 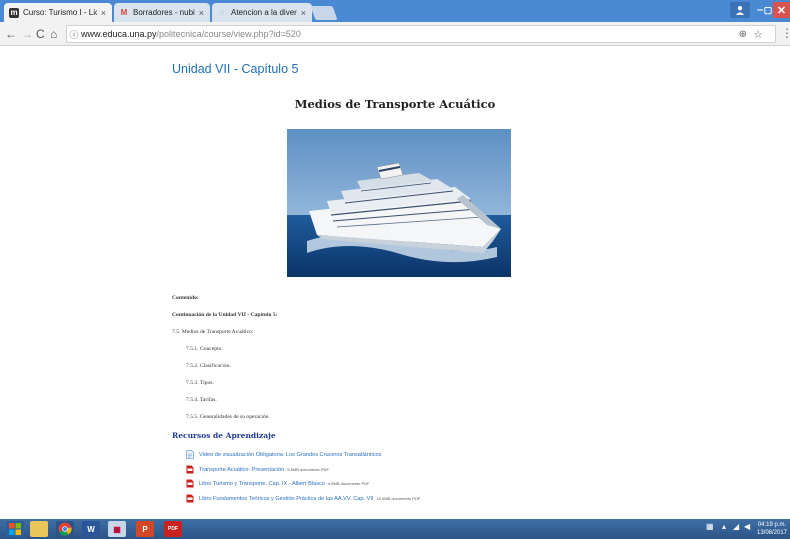 What do you see at coordinates (185, 298) in the screenshot?
I see `contents-heading: Contenido:` at bounding box center [185, 298].